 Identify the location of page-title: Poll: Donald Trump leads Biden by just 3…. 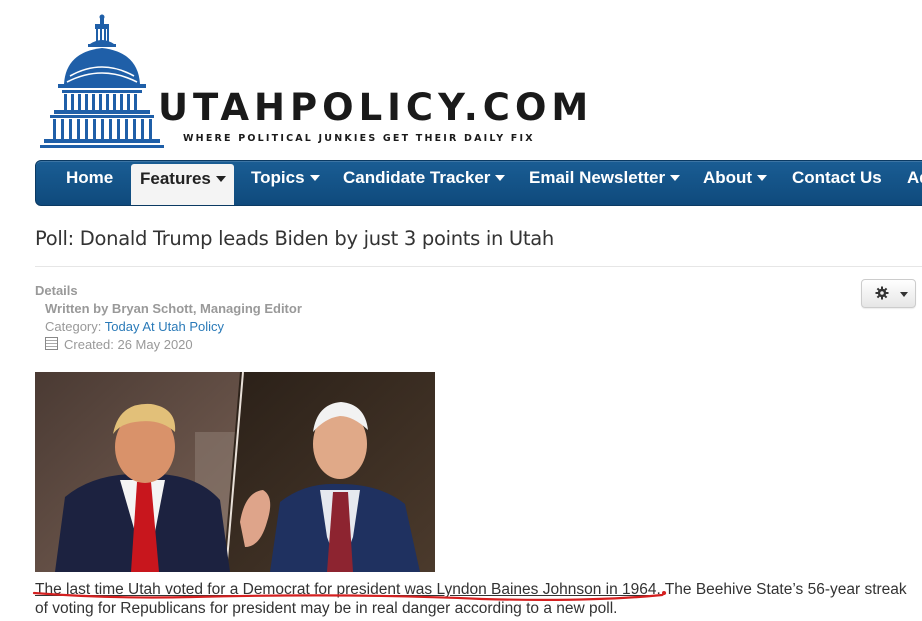
(294, 238).